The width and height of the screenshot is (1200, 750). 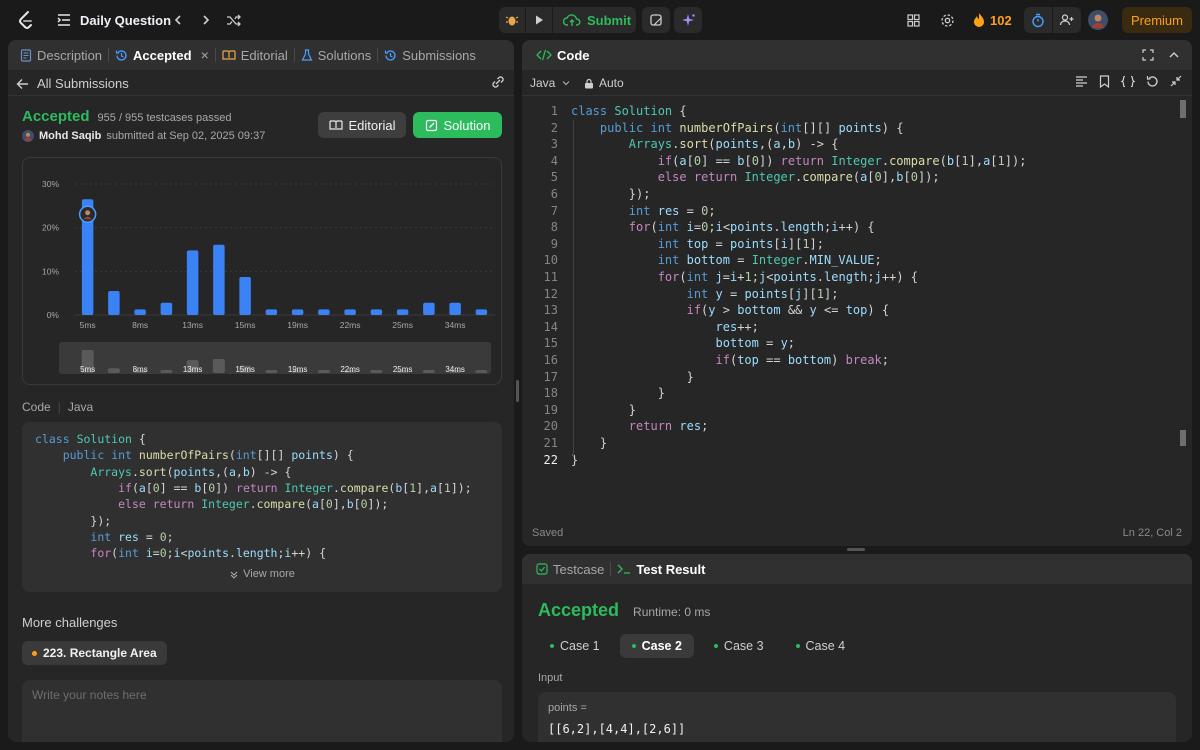 I want to click on editor-code-line: Arrays.sort(points,(a,b) -> {, so click(x=705, y=144).